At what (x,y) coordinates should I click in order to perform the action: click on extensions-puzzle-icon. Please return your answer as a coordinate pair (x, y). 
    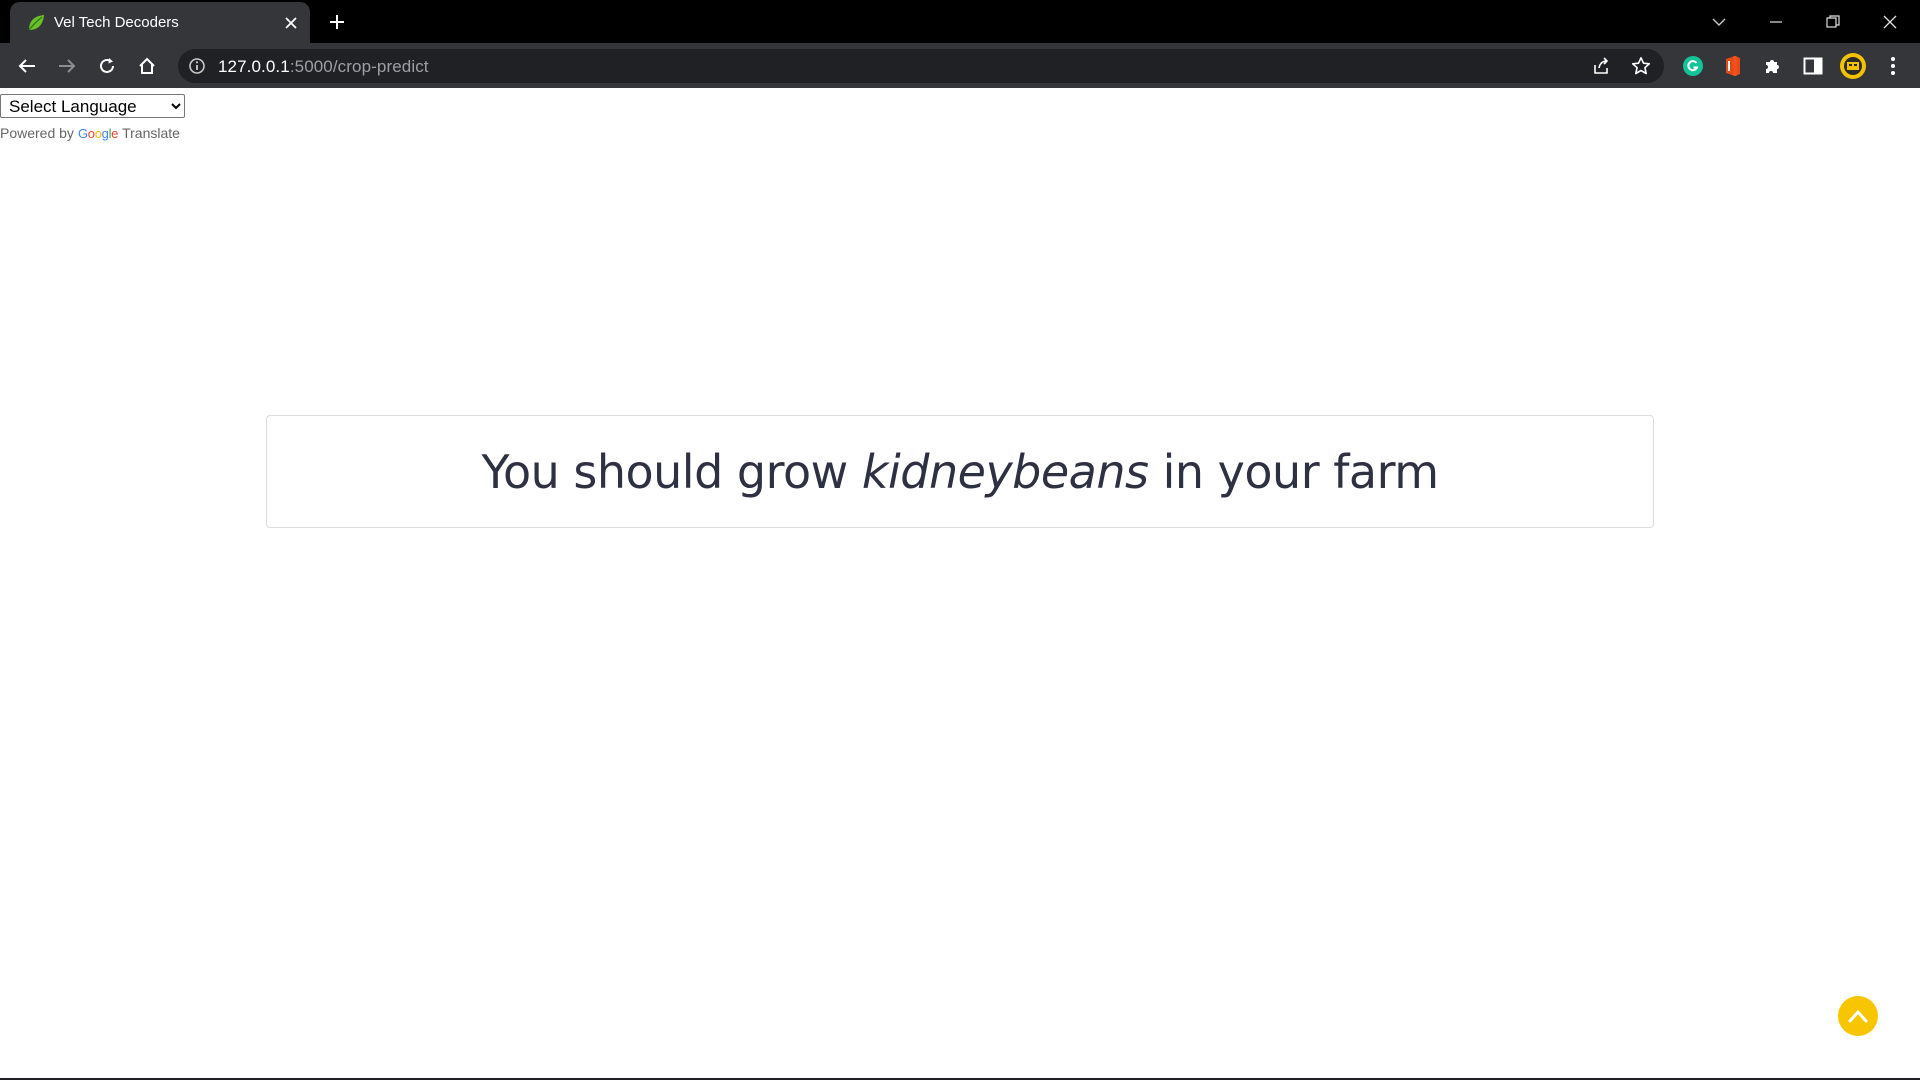
    Looking at the image, I should click on (1773, 66).